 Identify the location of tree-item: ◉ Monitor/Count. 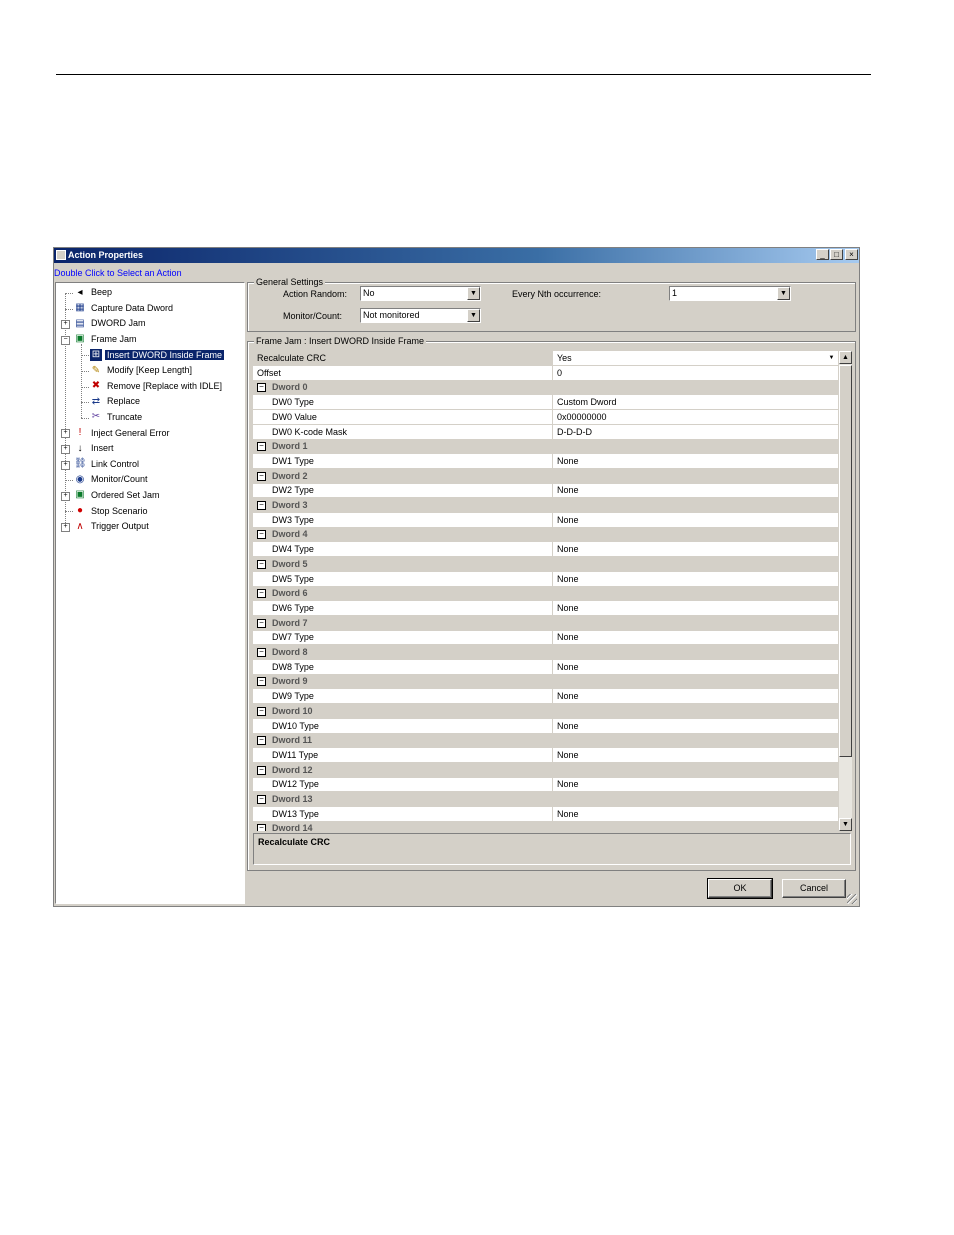
(112, 479).